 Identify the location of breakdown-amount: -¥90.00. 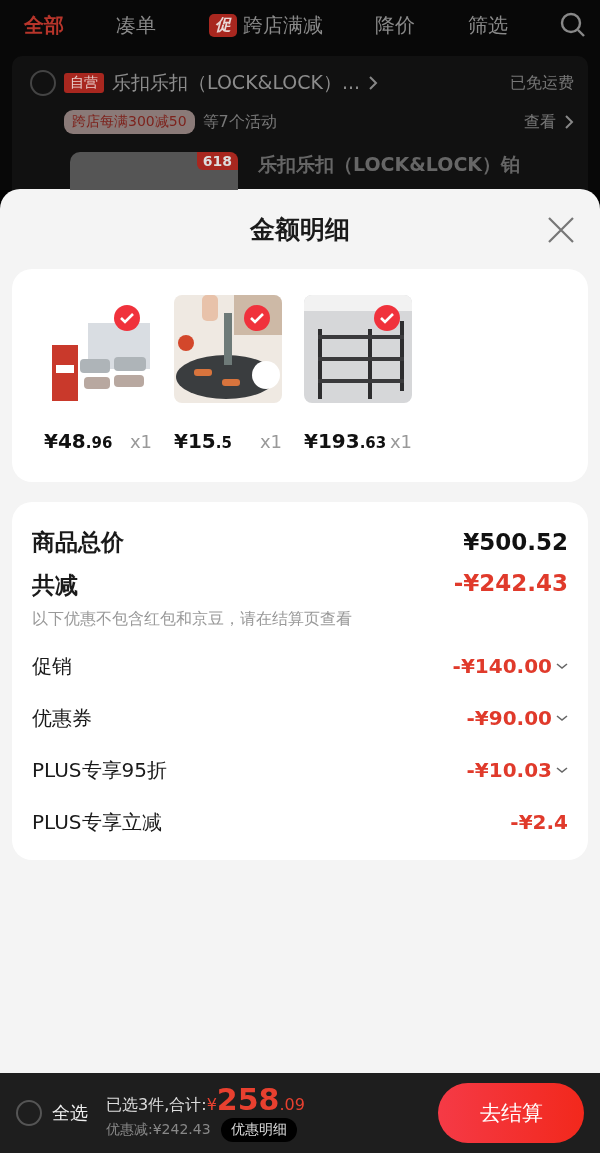
(509, 718).